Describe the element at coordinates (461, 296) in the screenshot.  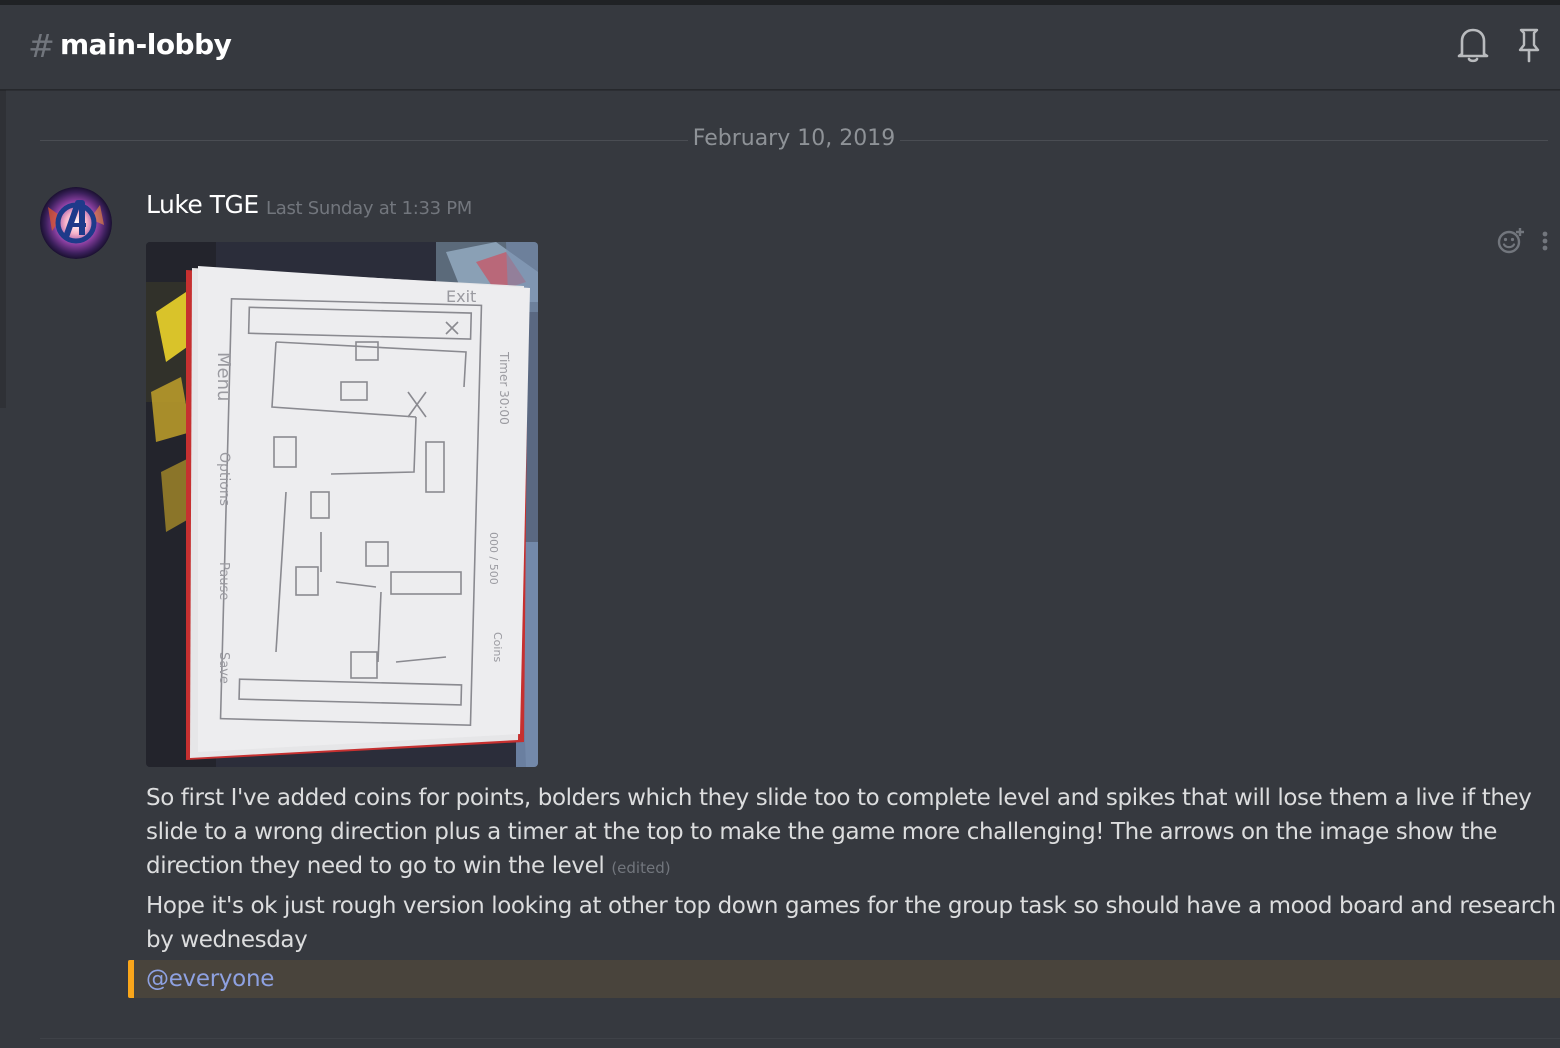
I see `svg-text: Exit` at that location.